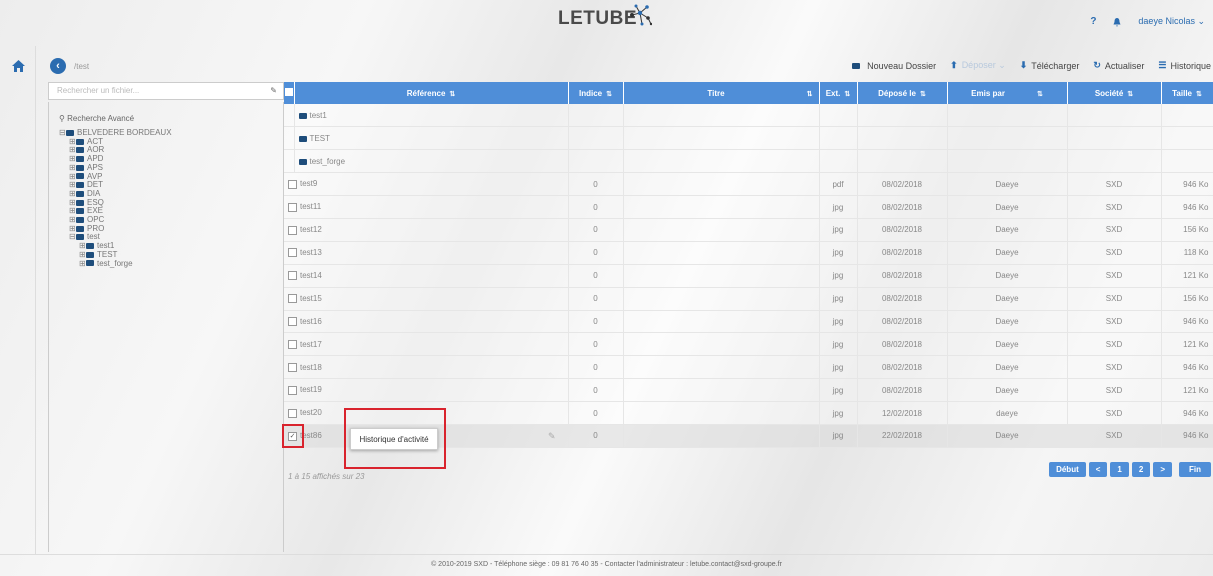  I want to click on tree-item-test: ⊟ test, so click(166, 237).